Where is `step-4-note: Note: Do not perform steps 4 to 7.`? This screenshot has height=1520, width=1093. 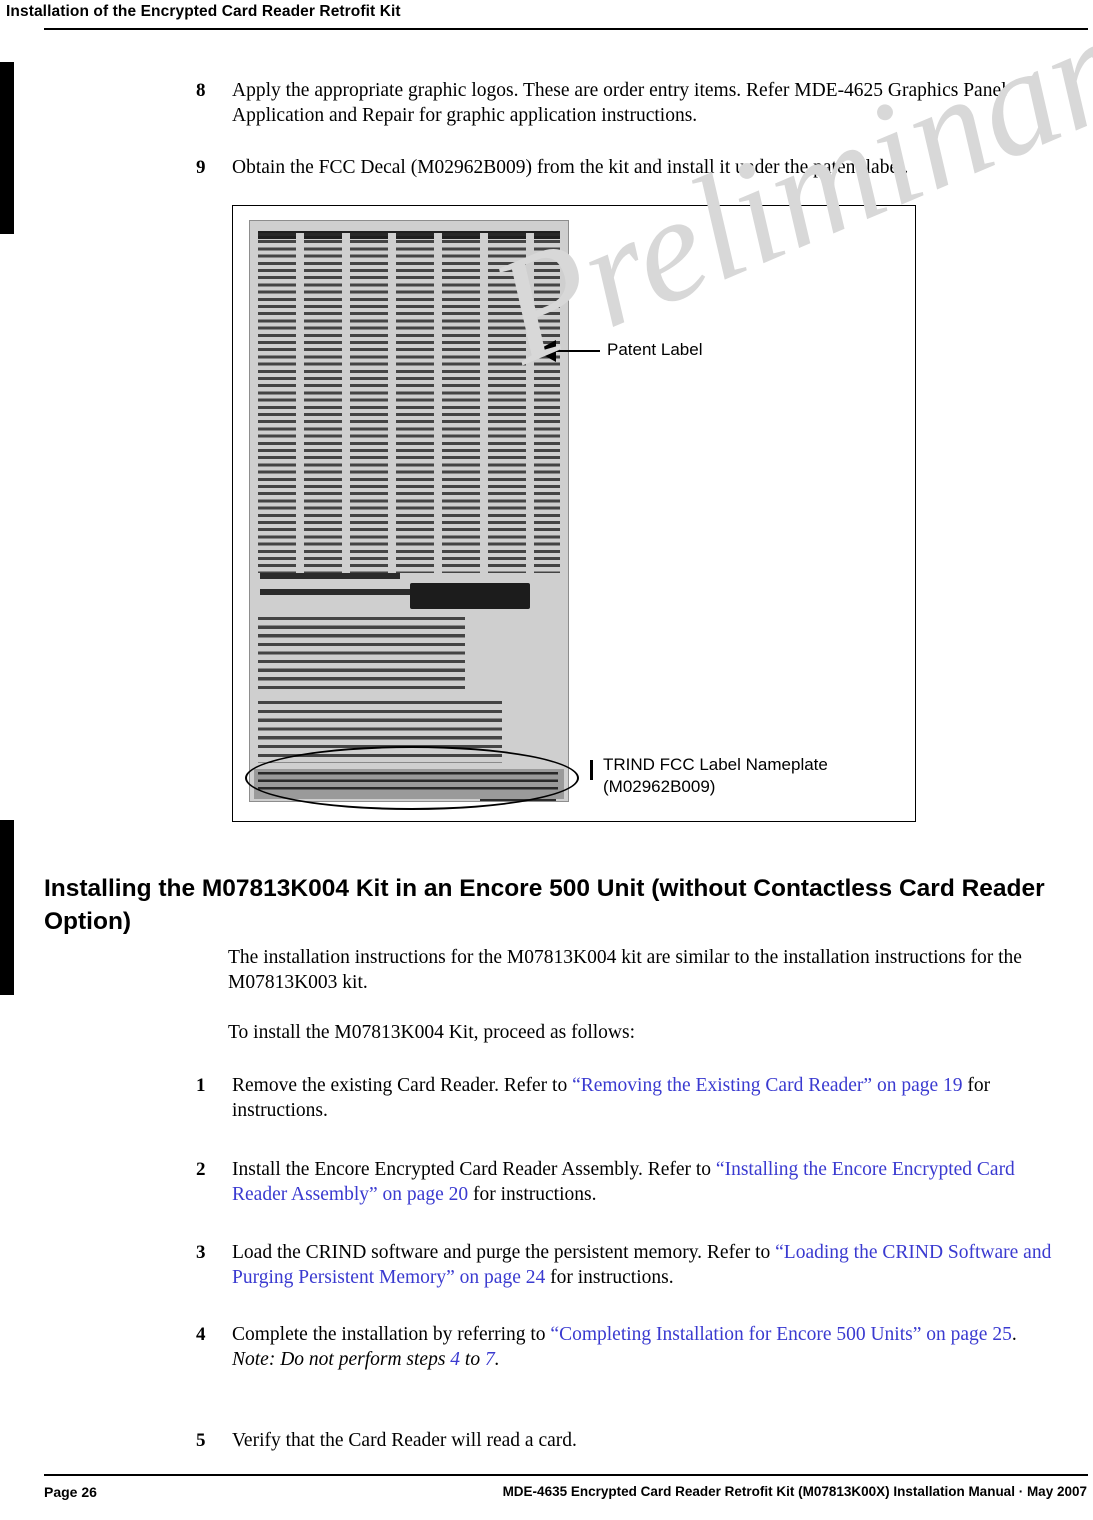 step-4-note: Note: Do not perform steps 4 to 7. is located at coordinates (366, 1359).